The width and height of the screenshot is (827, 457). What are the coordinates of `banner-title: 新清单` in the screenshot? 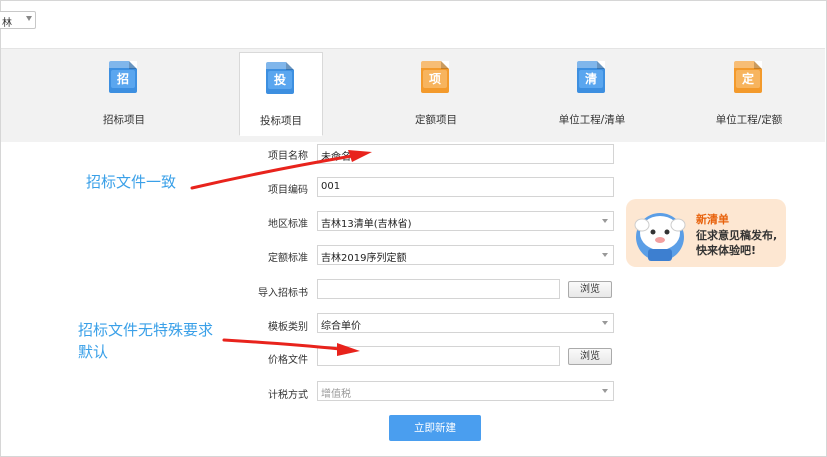 It's located at (712, 219).